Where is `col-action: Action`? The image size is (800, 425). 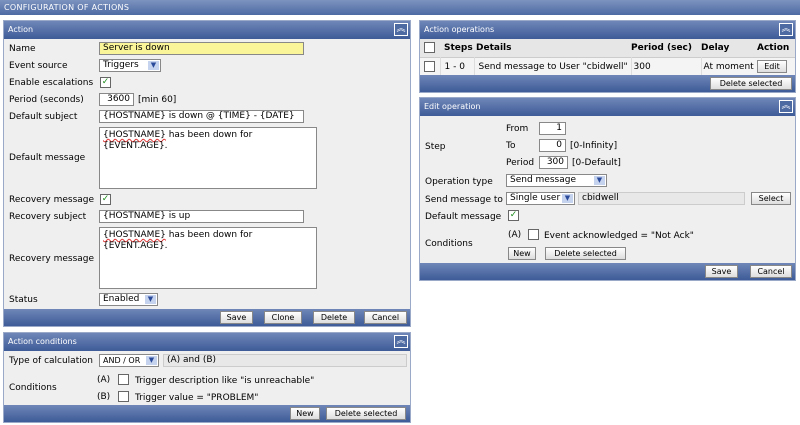
col-action: Action is located at coordinates (773, 47).